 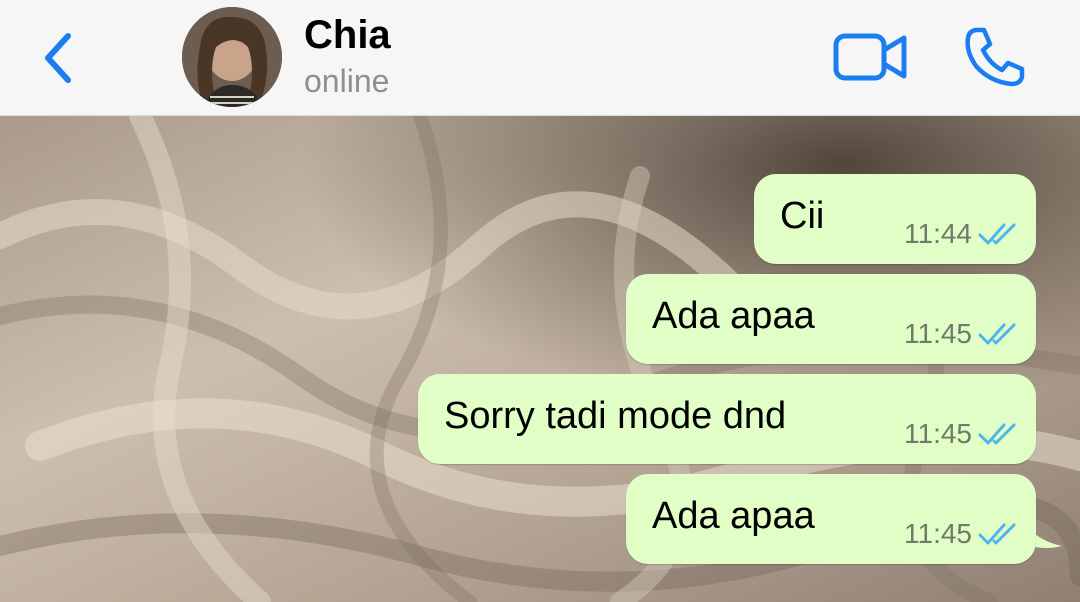 I want to click on message-bubble-outgoing: Sorry tadi mode dnd 11:45, so click(x=727, y=419).